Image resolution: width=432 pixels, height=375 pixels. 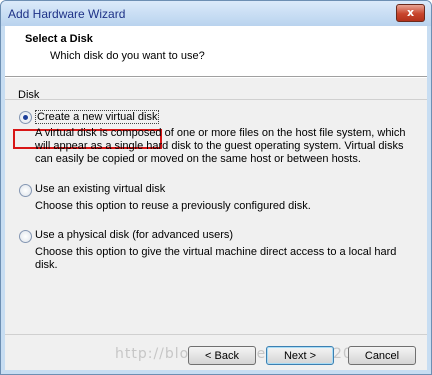 What do you see at coordinates (127, 56) in the screenshot?
I see `page-subtitle: Which disk do you want to use?` at bounding box center [127, 56].